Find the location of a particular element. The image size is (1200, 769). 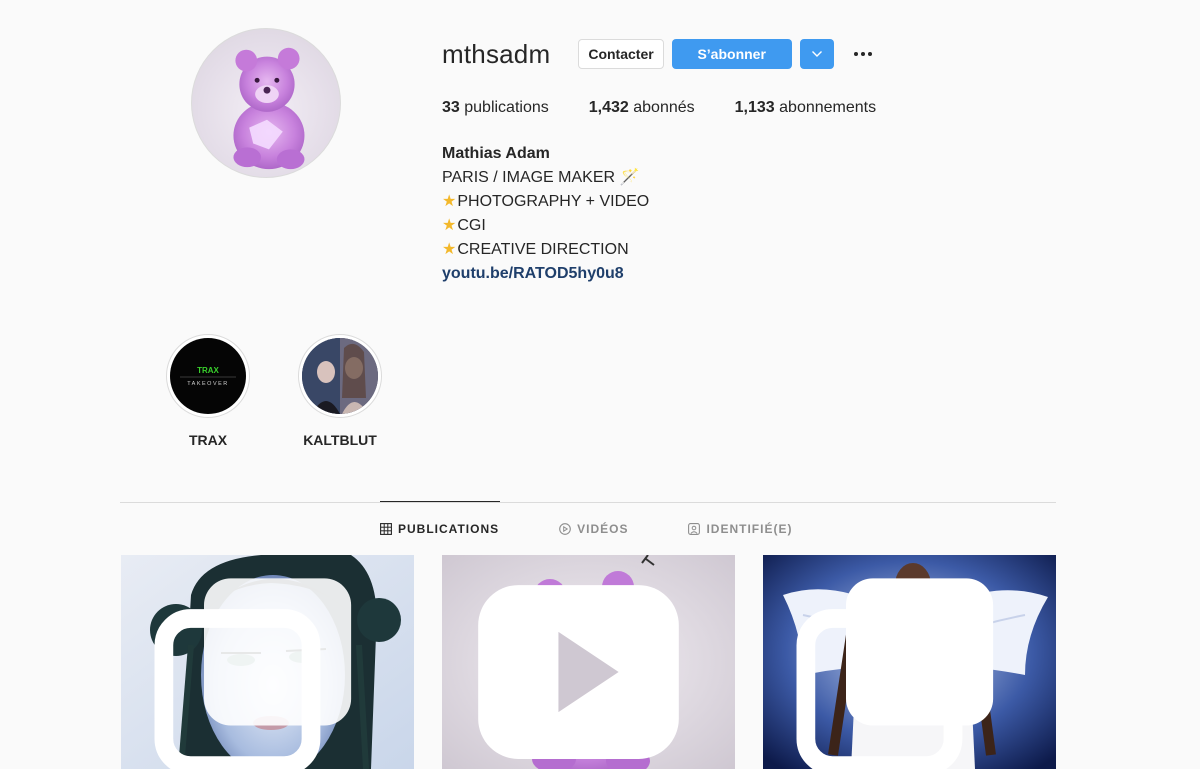

stat-followers: 1,432 abonnés is located at coordinates (642, 108).